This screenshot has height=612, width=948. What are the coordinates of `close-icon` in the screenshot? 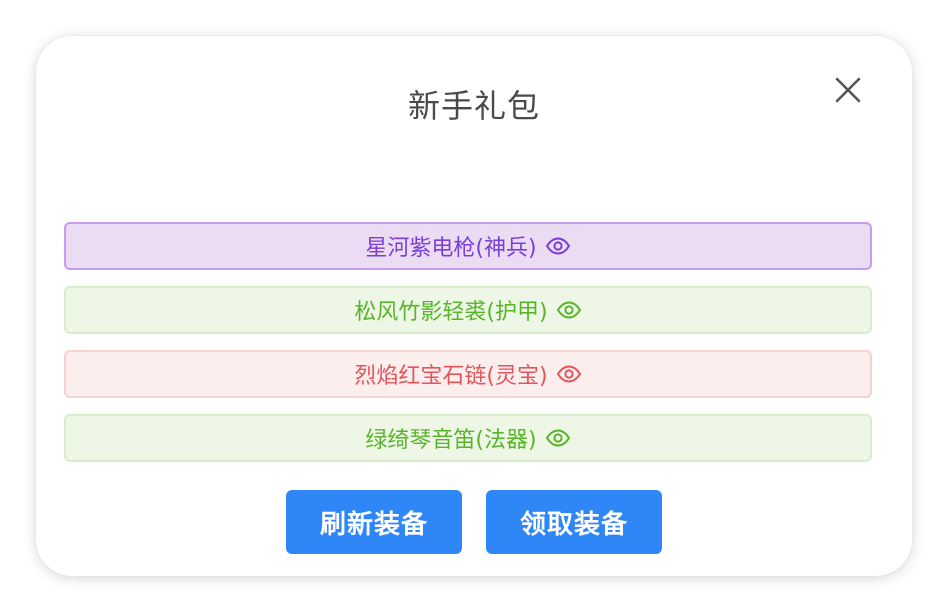 It's located at (848, 90).